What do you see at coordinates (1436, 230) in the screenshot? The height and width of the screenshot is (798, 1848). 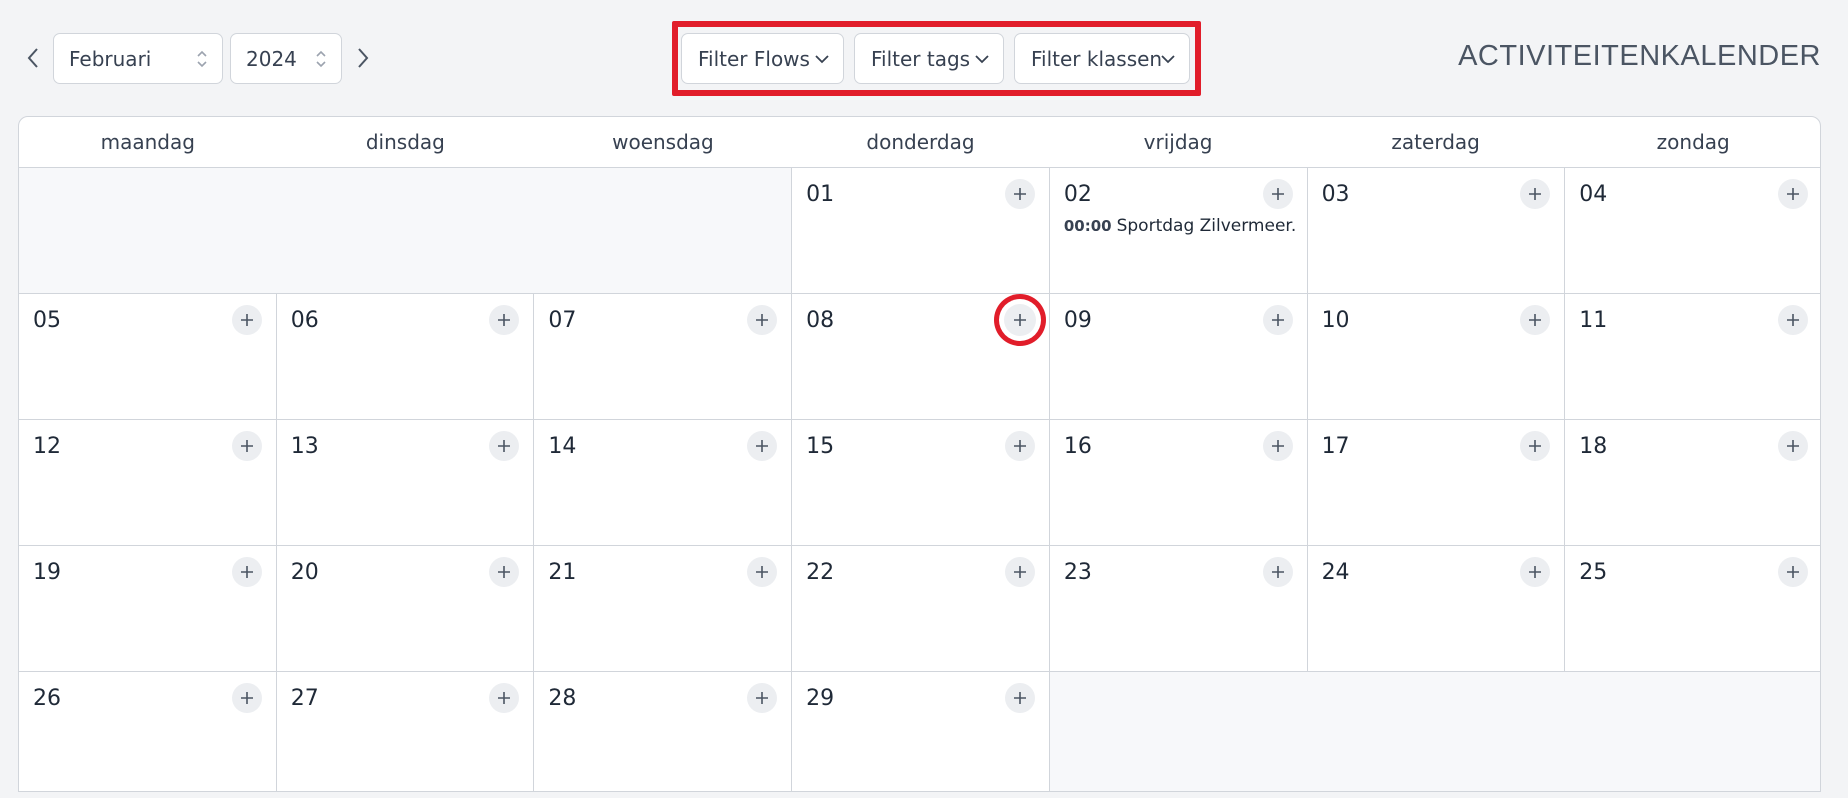 I see `day-cell: 03` at bounding box center [1436, 230].